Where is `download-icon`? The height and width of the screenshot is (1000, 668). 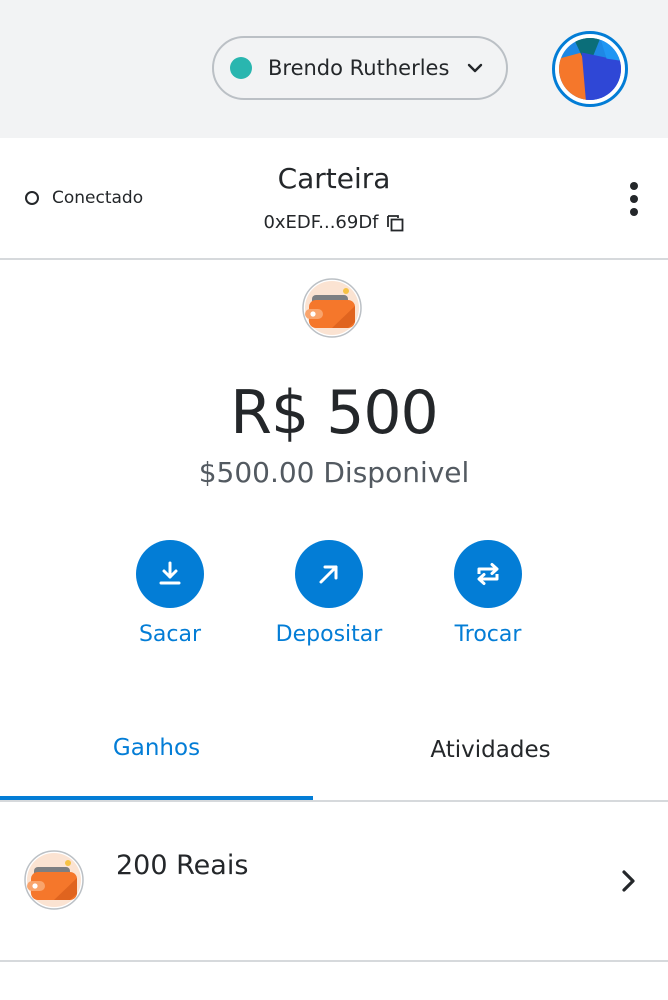 download-icon is located at coordinates (170, 573).